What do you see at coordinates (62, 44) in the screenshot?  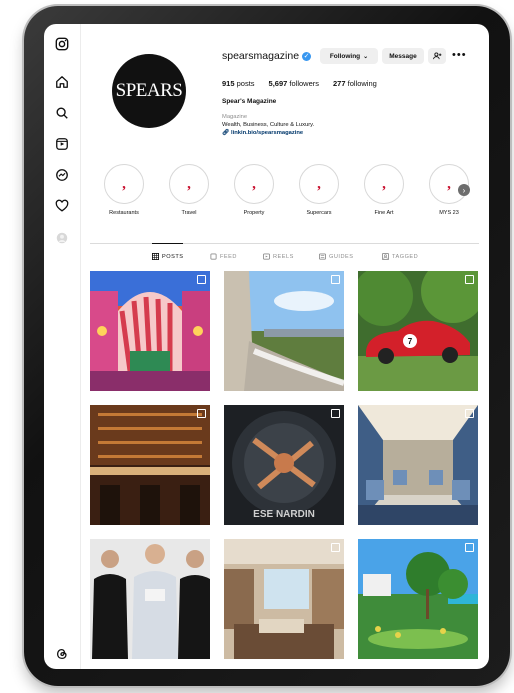 I see `instagram-icon` at bounding box center [62, 44].